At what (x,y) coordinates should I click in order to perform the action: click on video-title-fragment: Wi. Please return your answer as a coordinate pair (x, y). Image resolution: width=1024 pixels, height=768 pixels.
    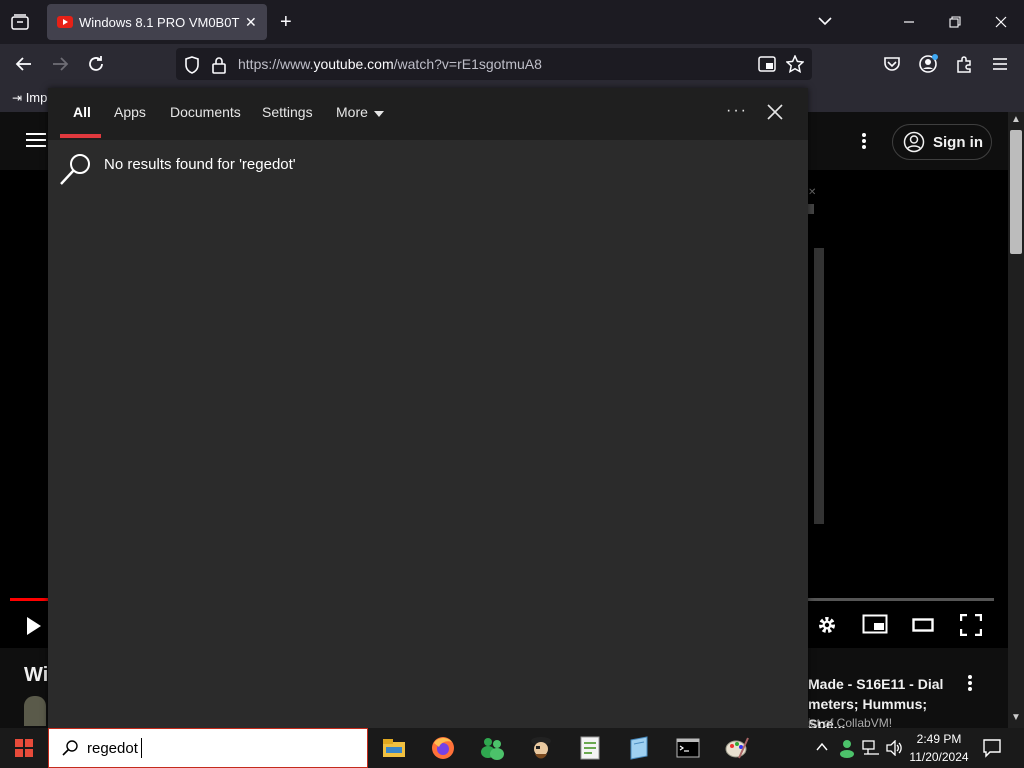
    Looking at the image, I should click on (36, 675).